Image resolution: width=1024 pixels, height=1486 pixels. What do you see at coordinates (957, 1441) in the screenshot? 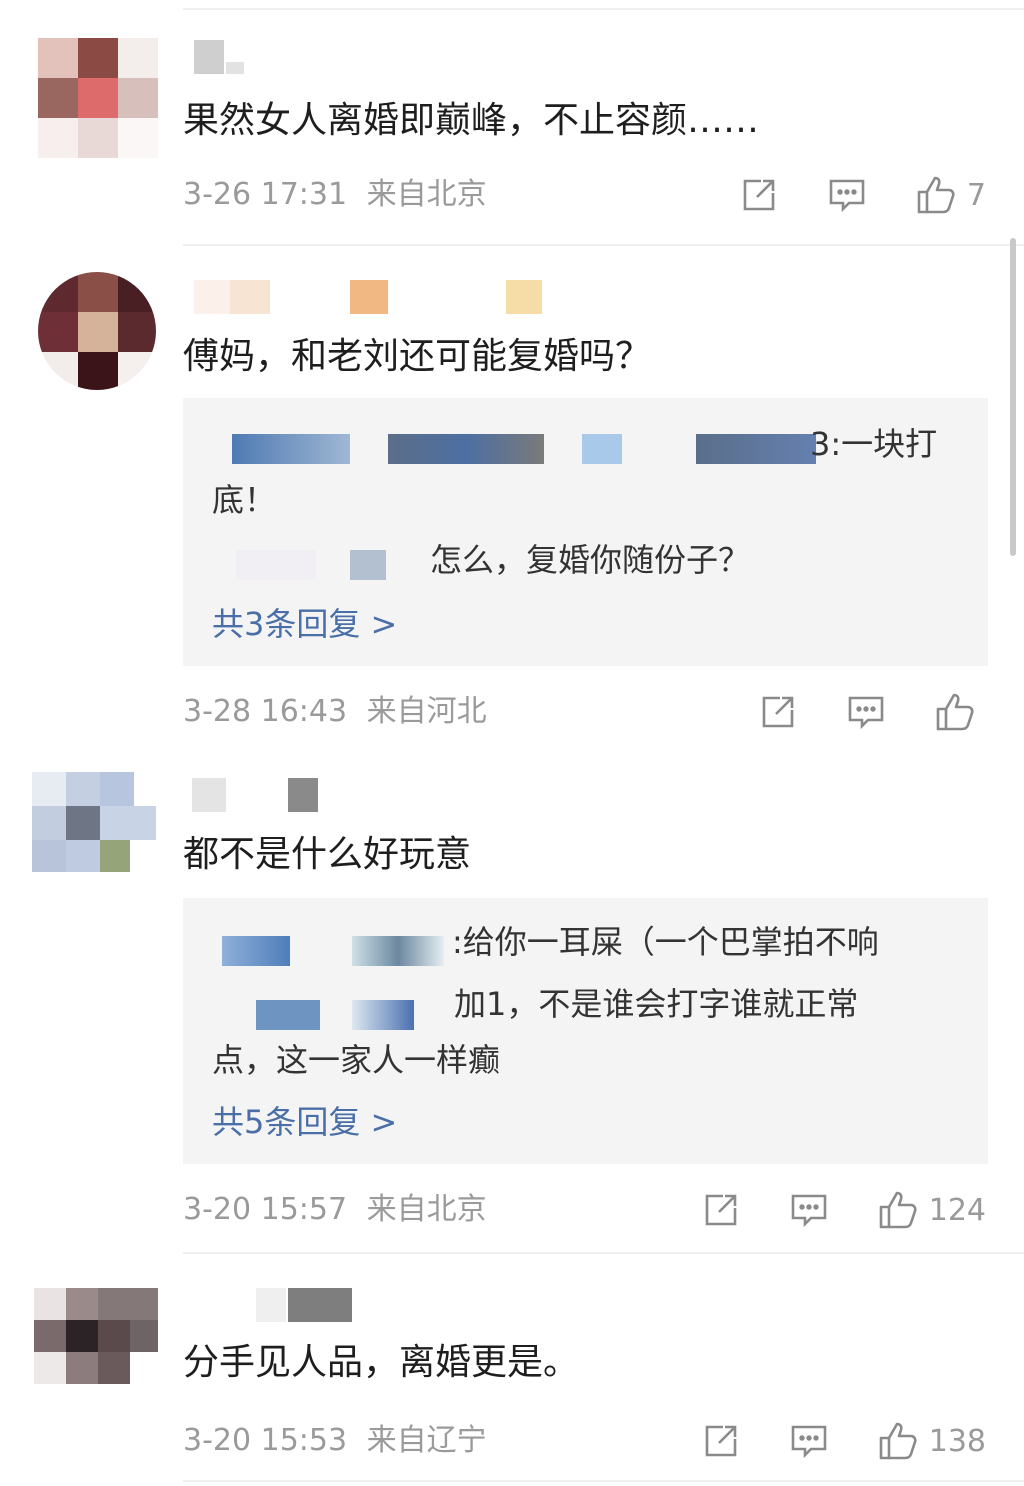
I see `like-count: 138` at bounding box center [957, 1441].